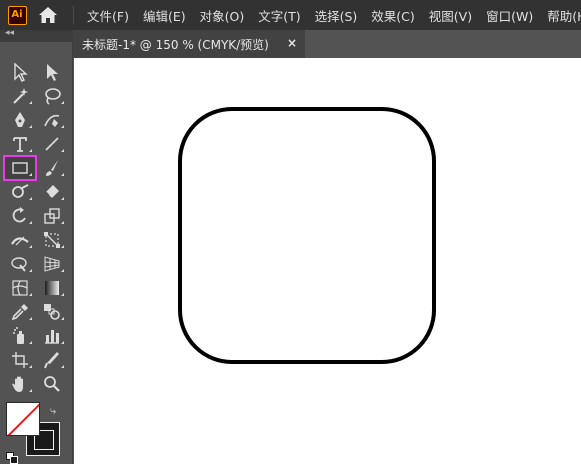 This screenshot has height=464, width=581. Describe the element at coordinates (48, 15) in the screenshot. I see `home-icon` at that location.